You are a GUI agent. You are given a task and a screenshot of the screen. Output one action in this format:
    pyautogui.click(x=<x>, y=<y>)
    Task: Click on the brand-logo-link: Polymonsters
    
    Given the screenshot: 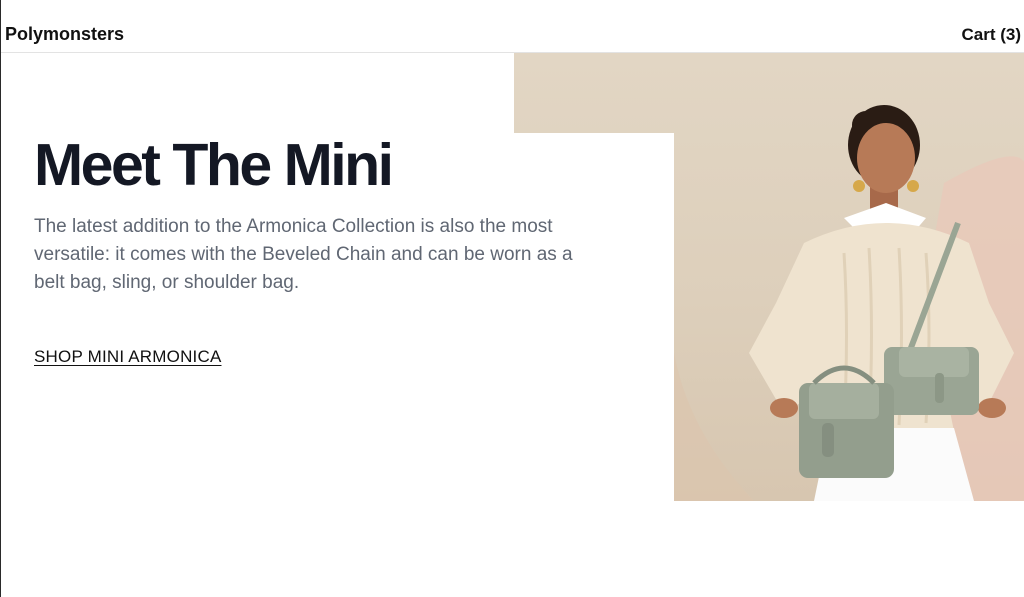 What is the action you would take?
    pyautogui.click(x=64, y=34)
    